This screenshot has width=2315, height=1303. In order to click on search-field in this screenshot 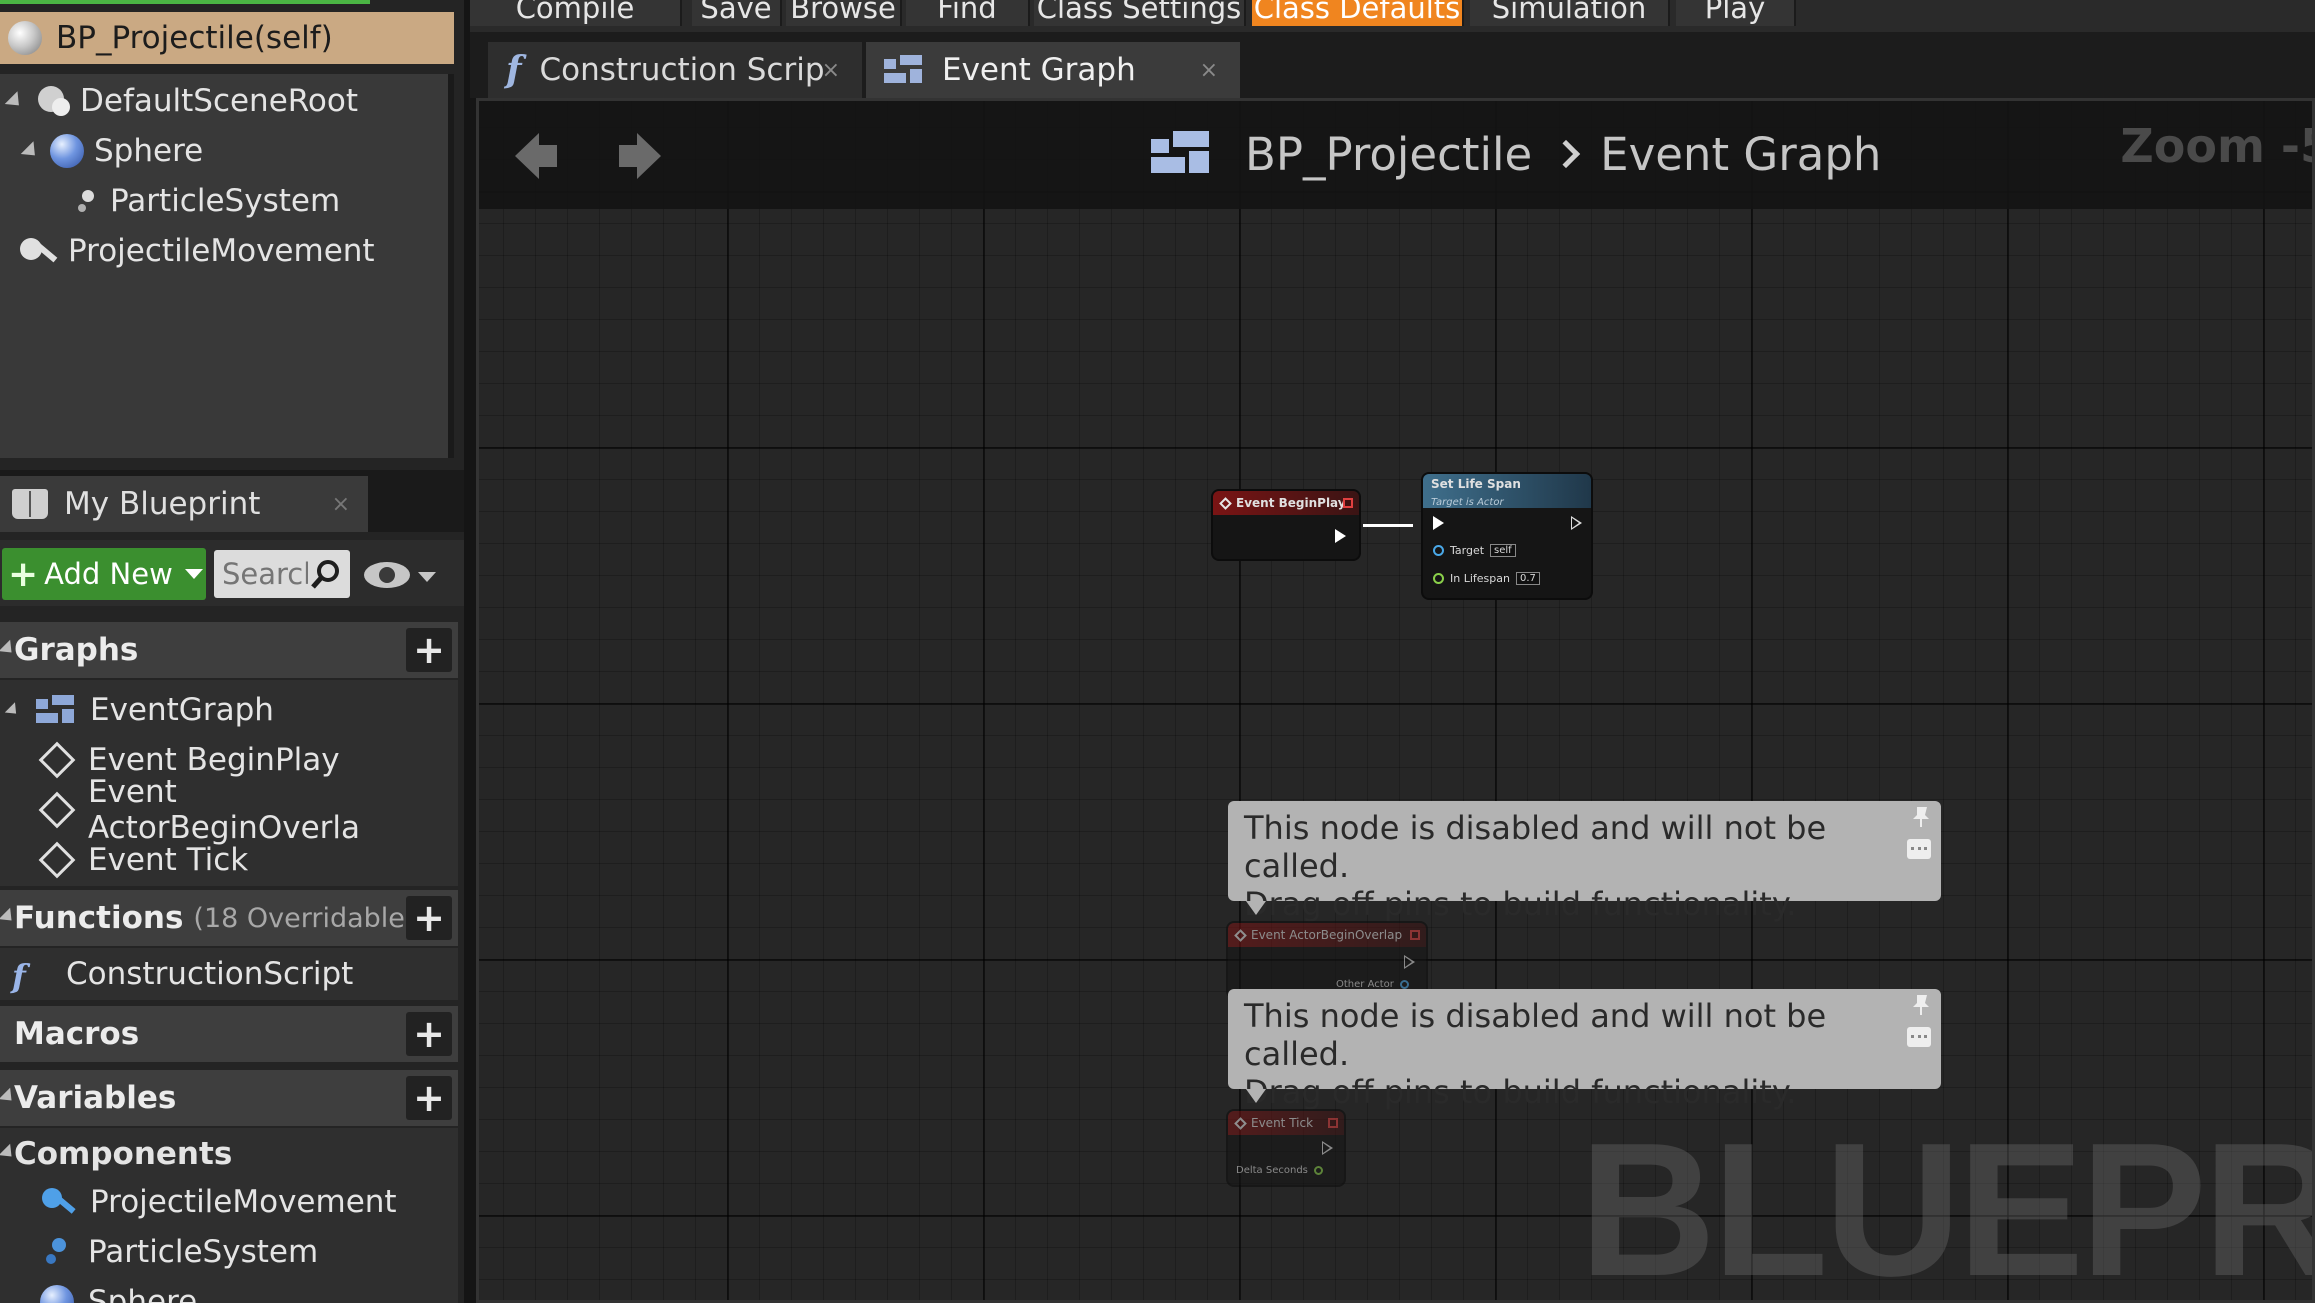, I will do `click(282, 574)`.